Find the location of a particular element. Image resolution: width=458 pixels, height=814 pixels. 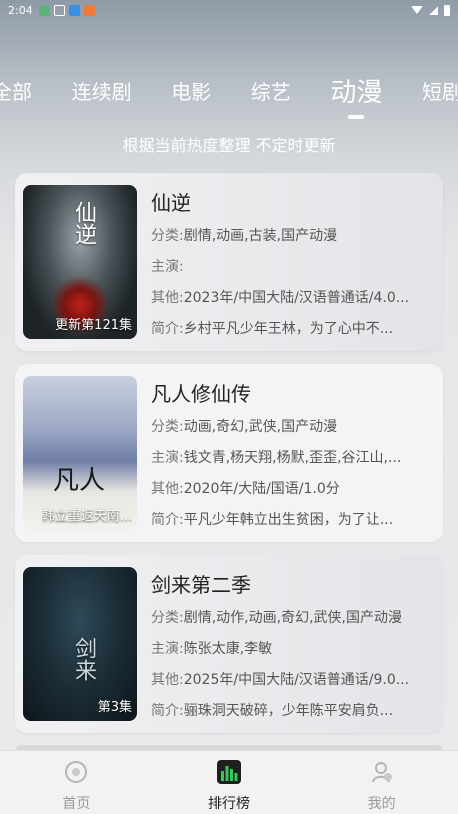

nav-profile: 我的 is located at coordinates (382, 786).